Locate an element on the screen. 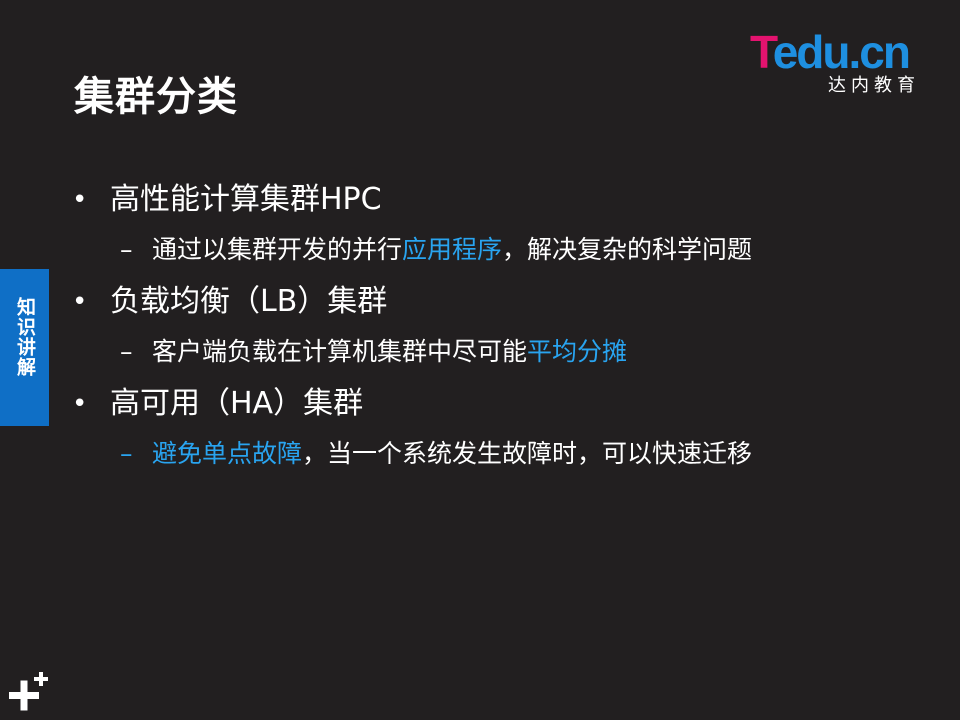 The width and height of the screenshot is (960, 720). plus-decoration-icon is located at coordinates (28, 691).